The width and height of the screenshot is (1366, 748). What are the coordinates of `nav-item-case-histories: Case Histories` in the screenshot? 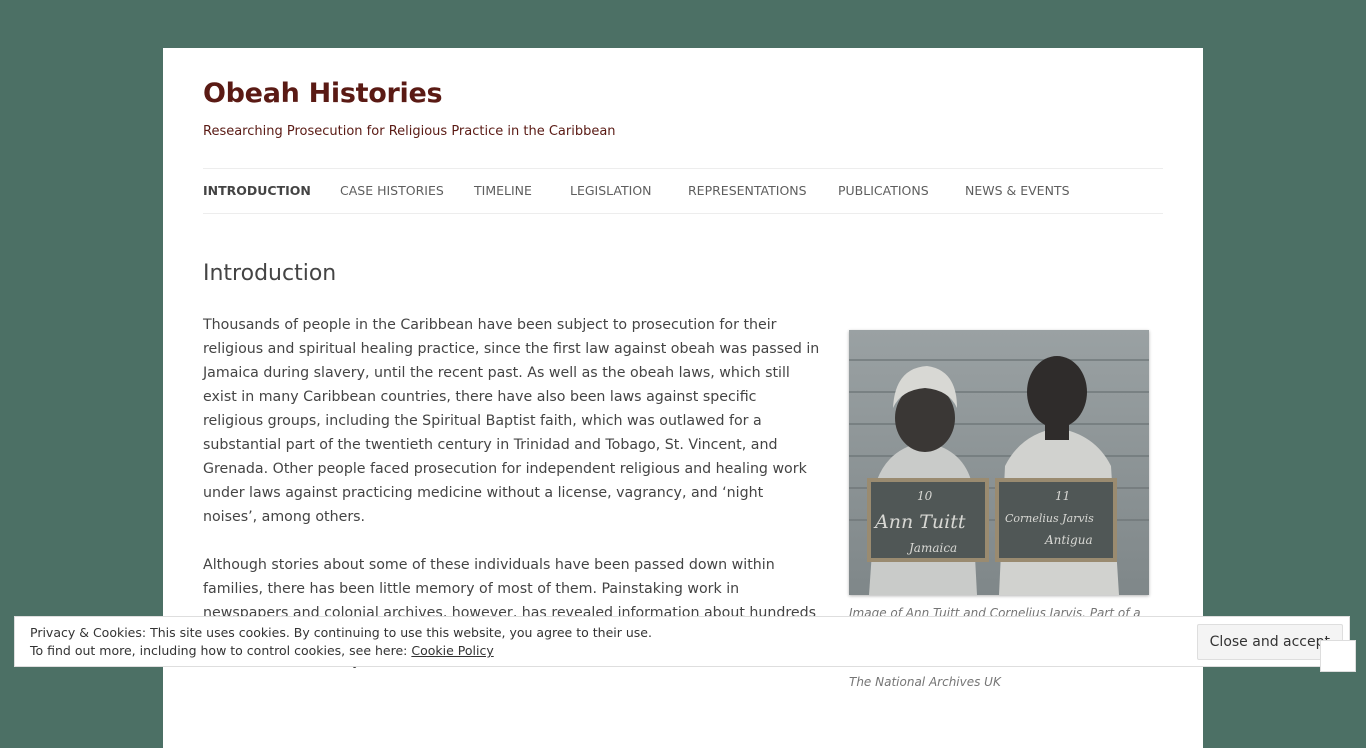 It's located at (392, 190).